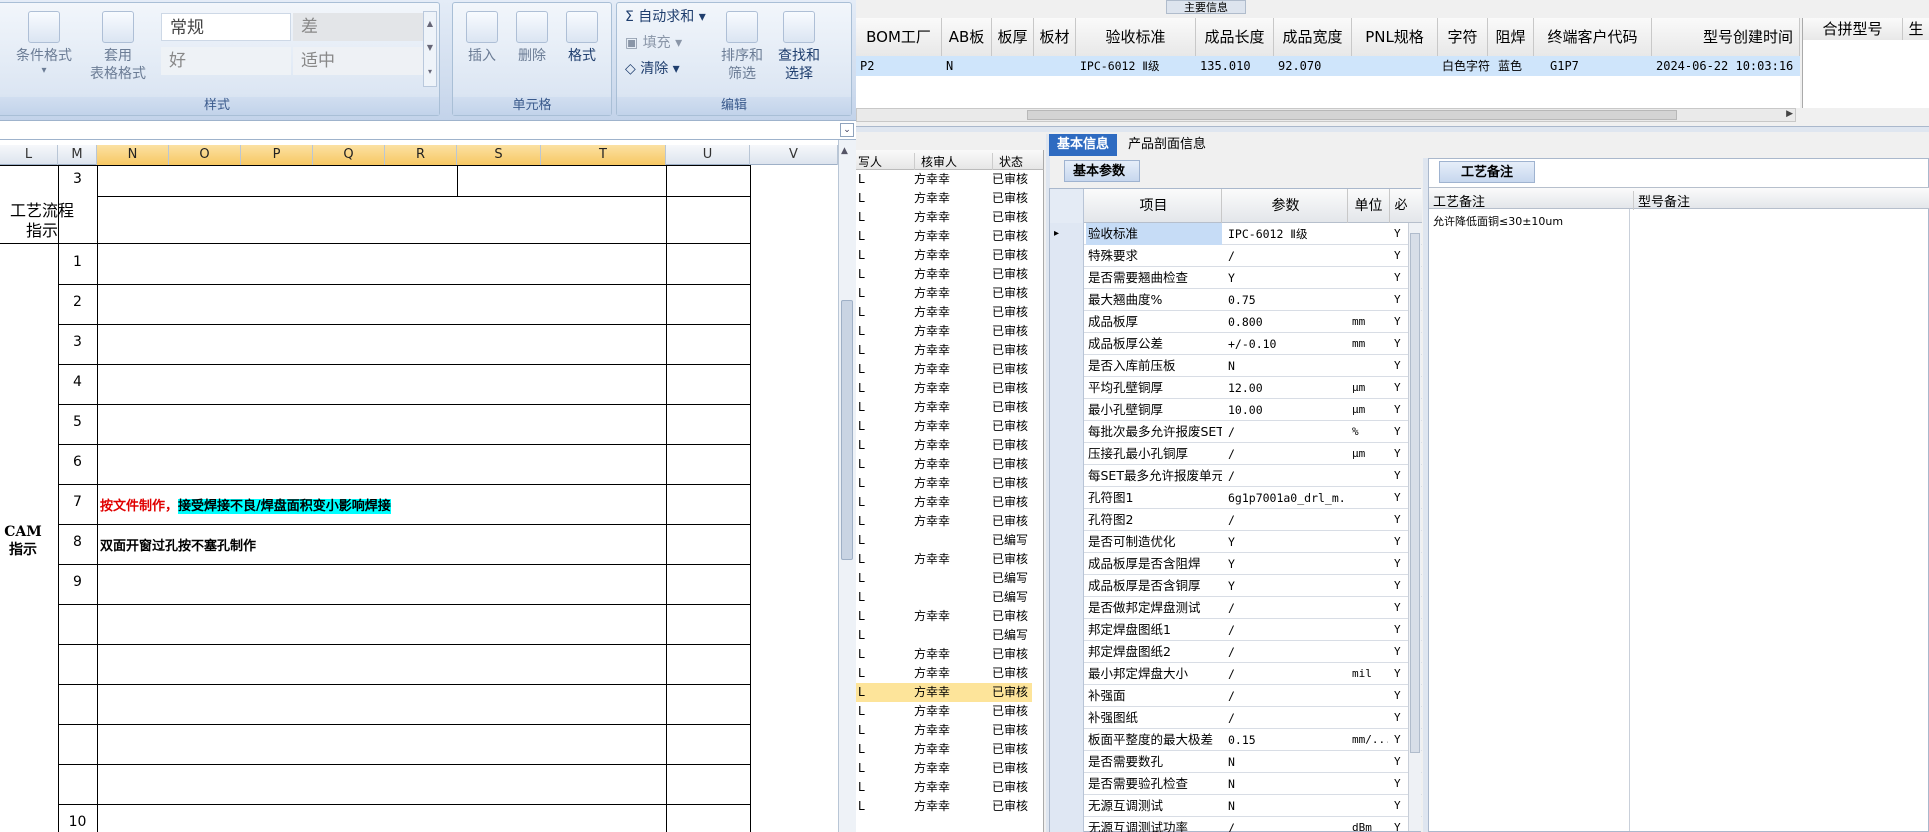 This screenshot has width=1929, height=832. What do you see at coordinates (1236, 740) in the screenshot?
I see `param-row: 板面平整度的最大极差 0.15 mm/... Y` at bounding box center [1236, 740].